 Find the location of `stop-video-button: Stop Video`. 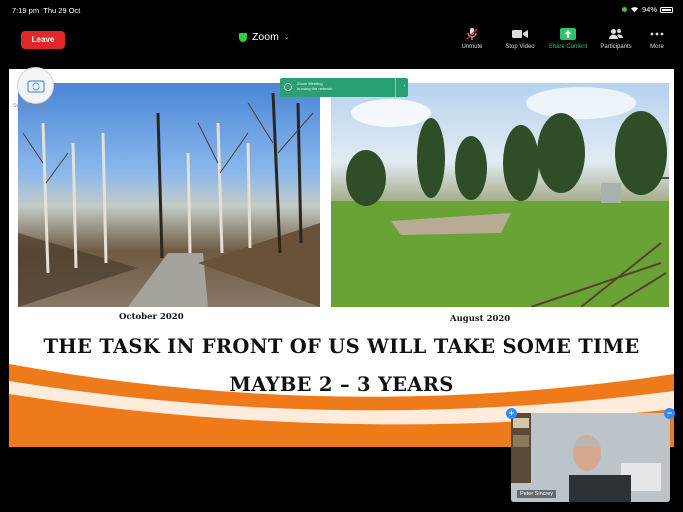

stop-video-button: Stop Video is located at coordinates (520, 40).